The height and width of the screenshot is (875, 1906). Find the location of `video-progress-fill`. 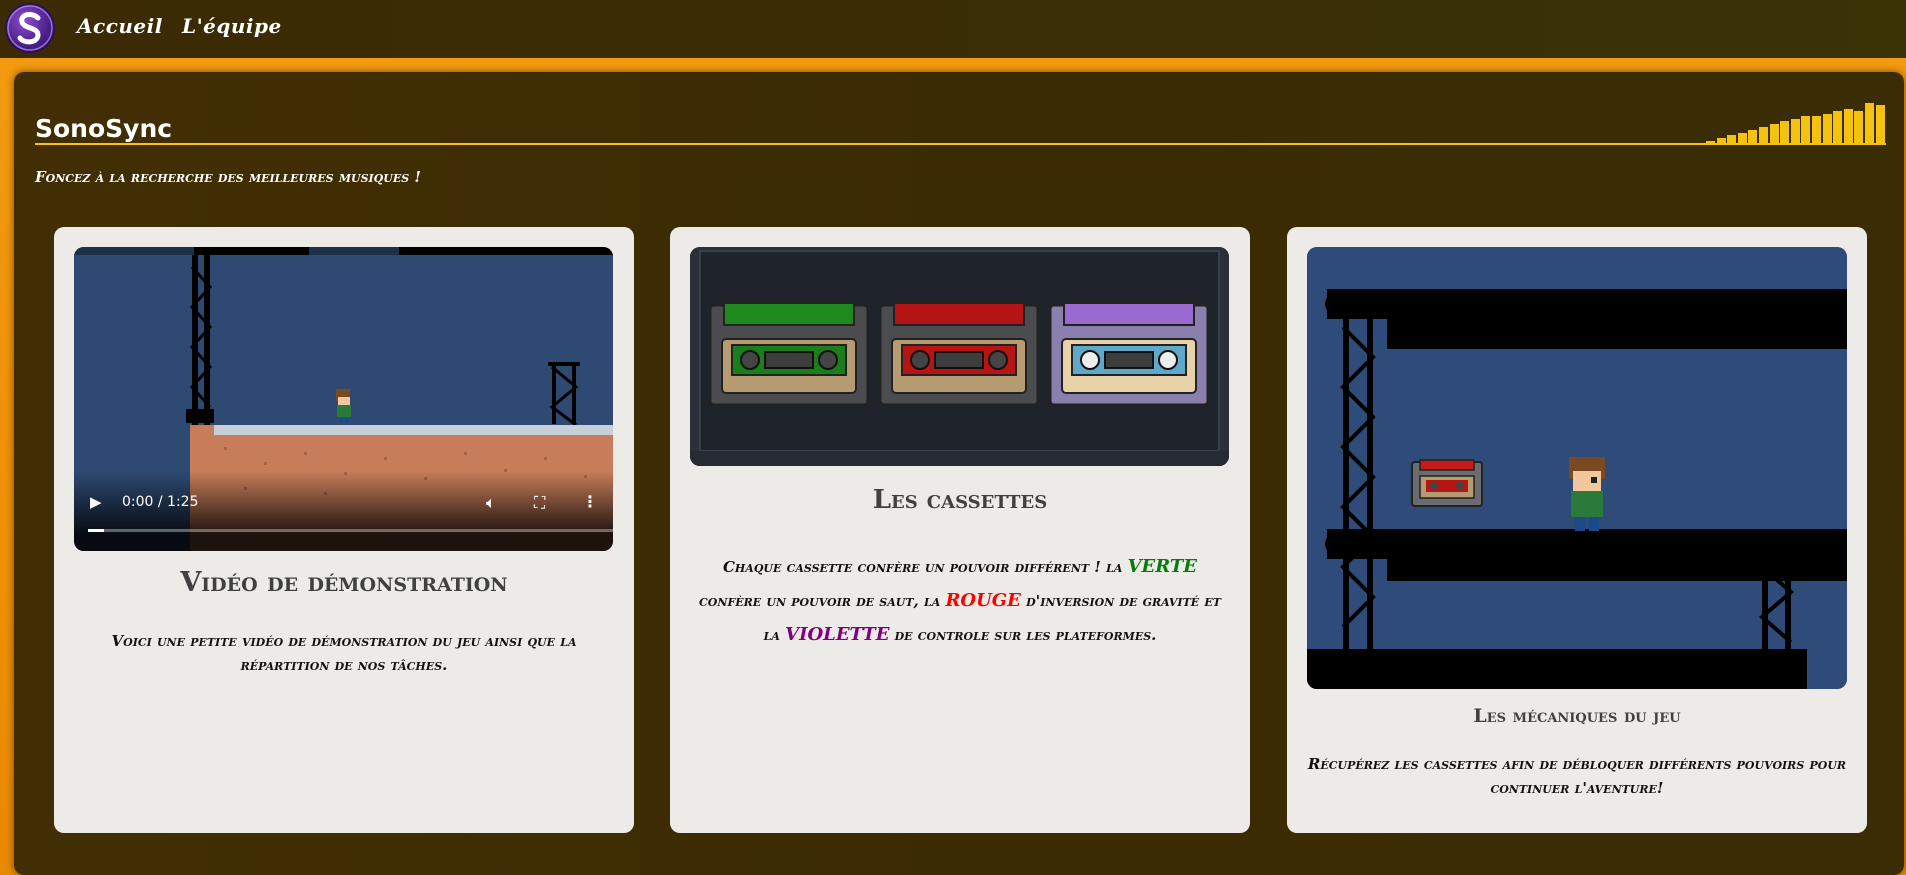

video-progress-fill is located at coordinates (96, 530).